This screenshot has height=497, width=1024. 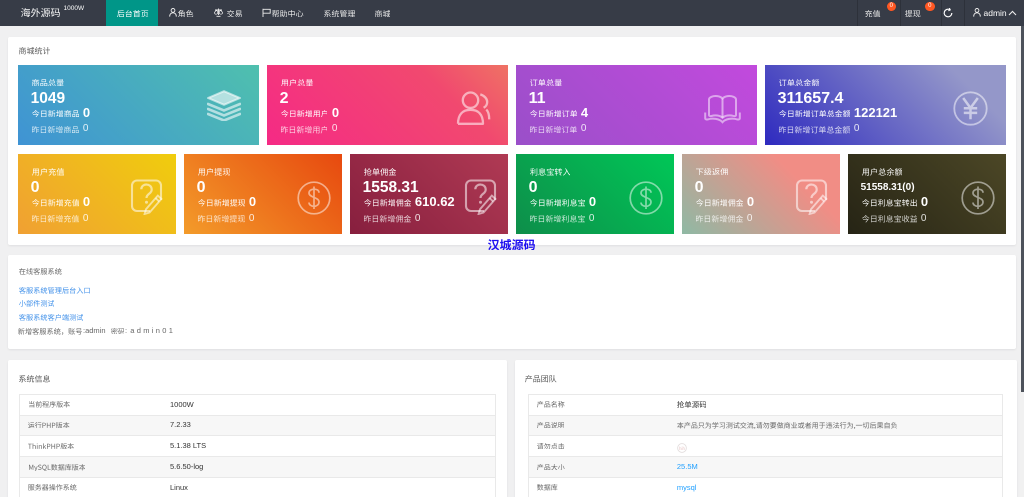 I want to click on svg-text: hih, so click(x=682, y=447).